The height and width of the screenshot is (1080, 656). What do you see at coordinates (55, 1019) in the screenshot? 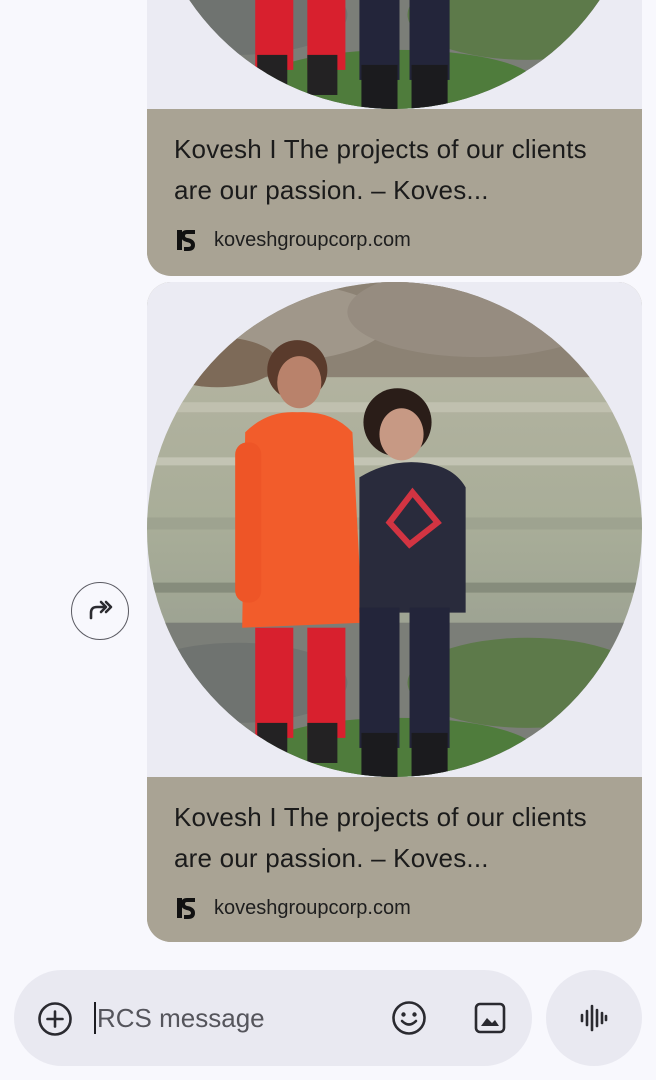
I see `plus-circle-icon` at bounding box center [55, 1019].